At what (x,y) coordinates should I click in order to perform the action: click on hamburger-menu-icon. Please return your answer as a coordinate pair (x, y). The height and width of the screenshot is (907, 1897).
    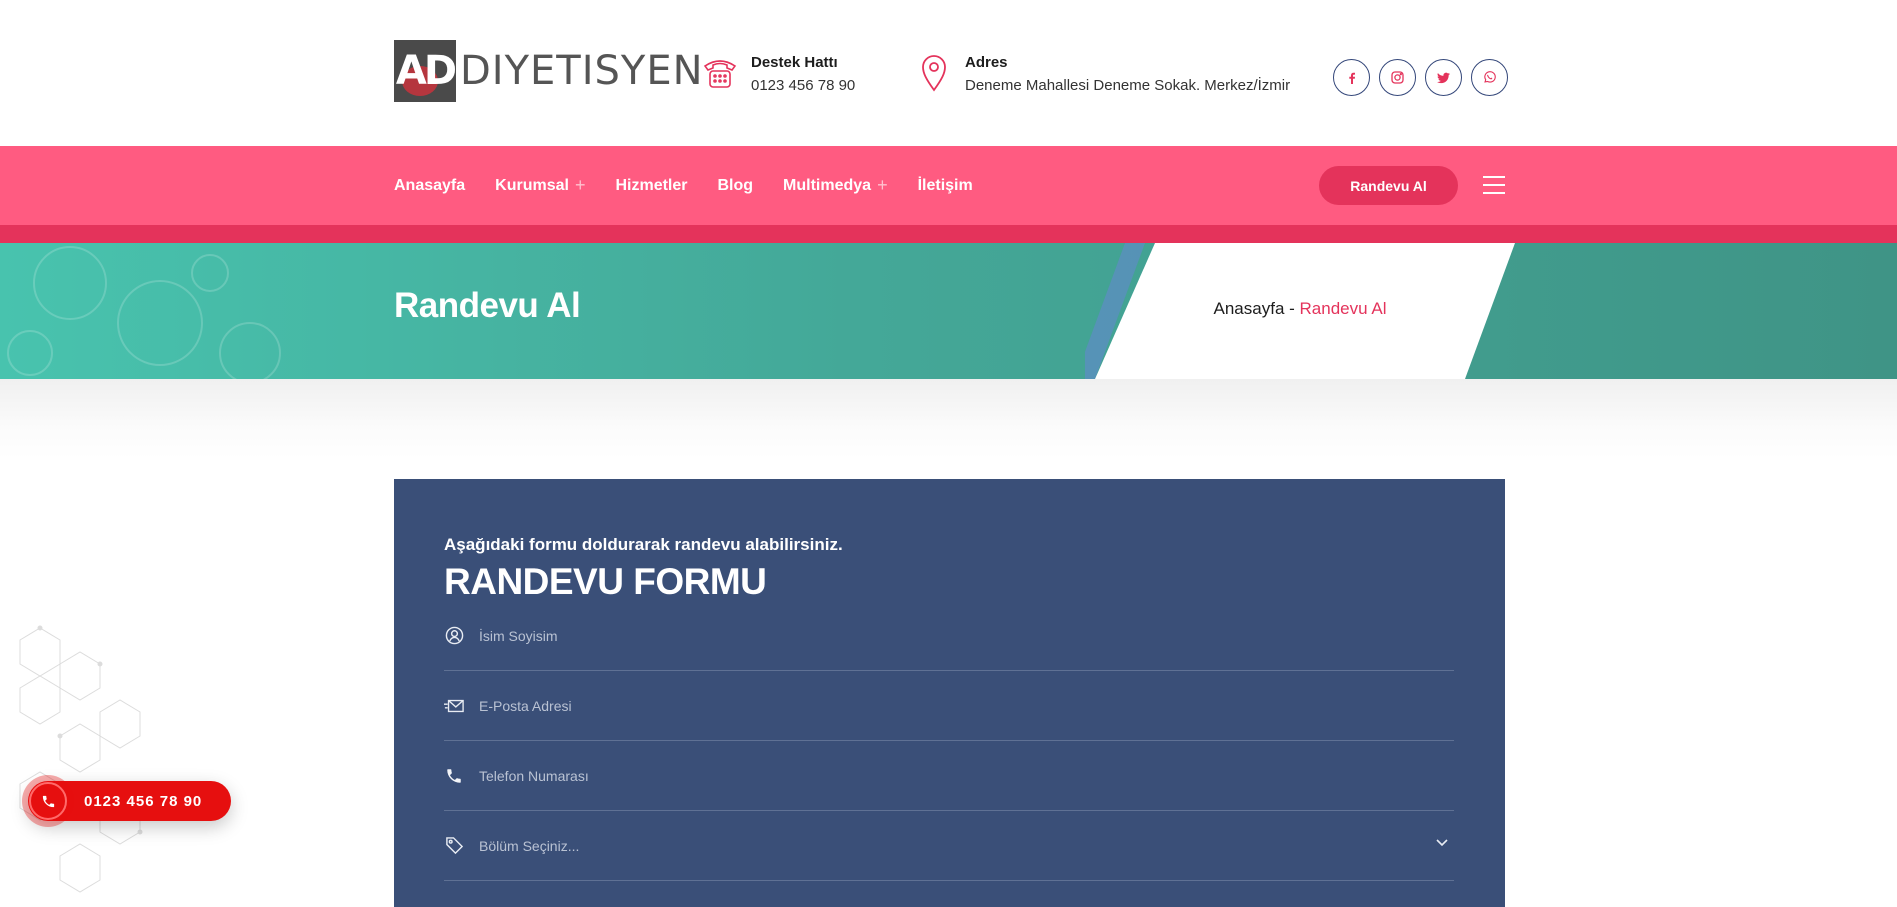
    Looking at the image, I should click on (1494, 185).